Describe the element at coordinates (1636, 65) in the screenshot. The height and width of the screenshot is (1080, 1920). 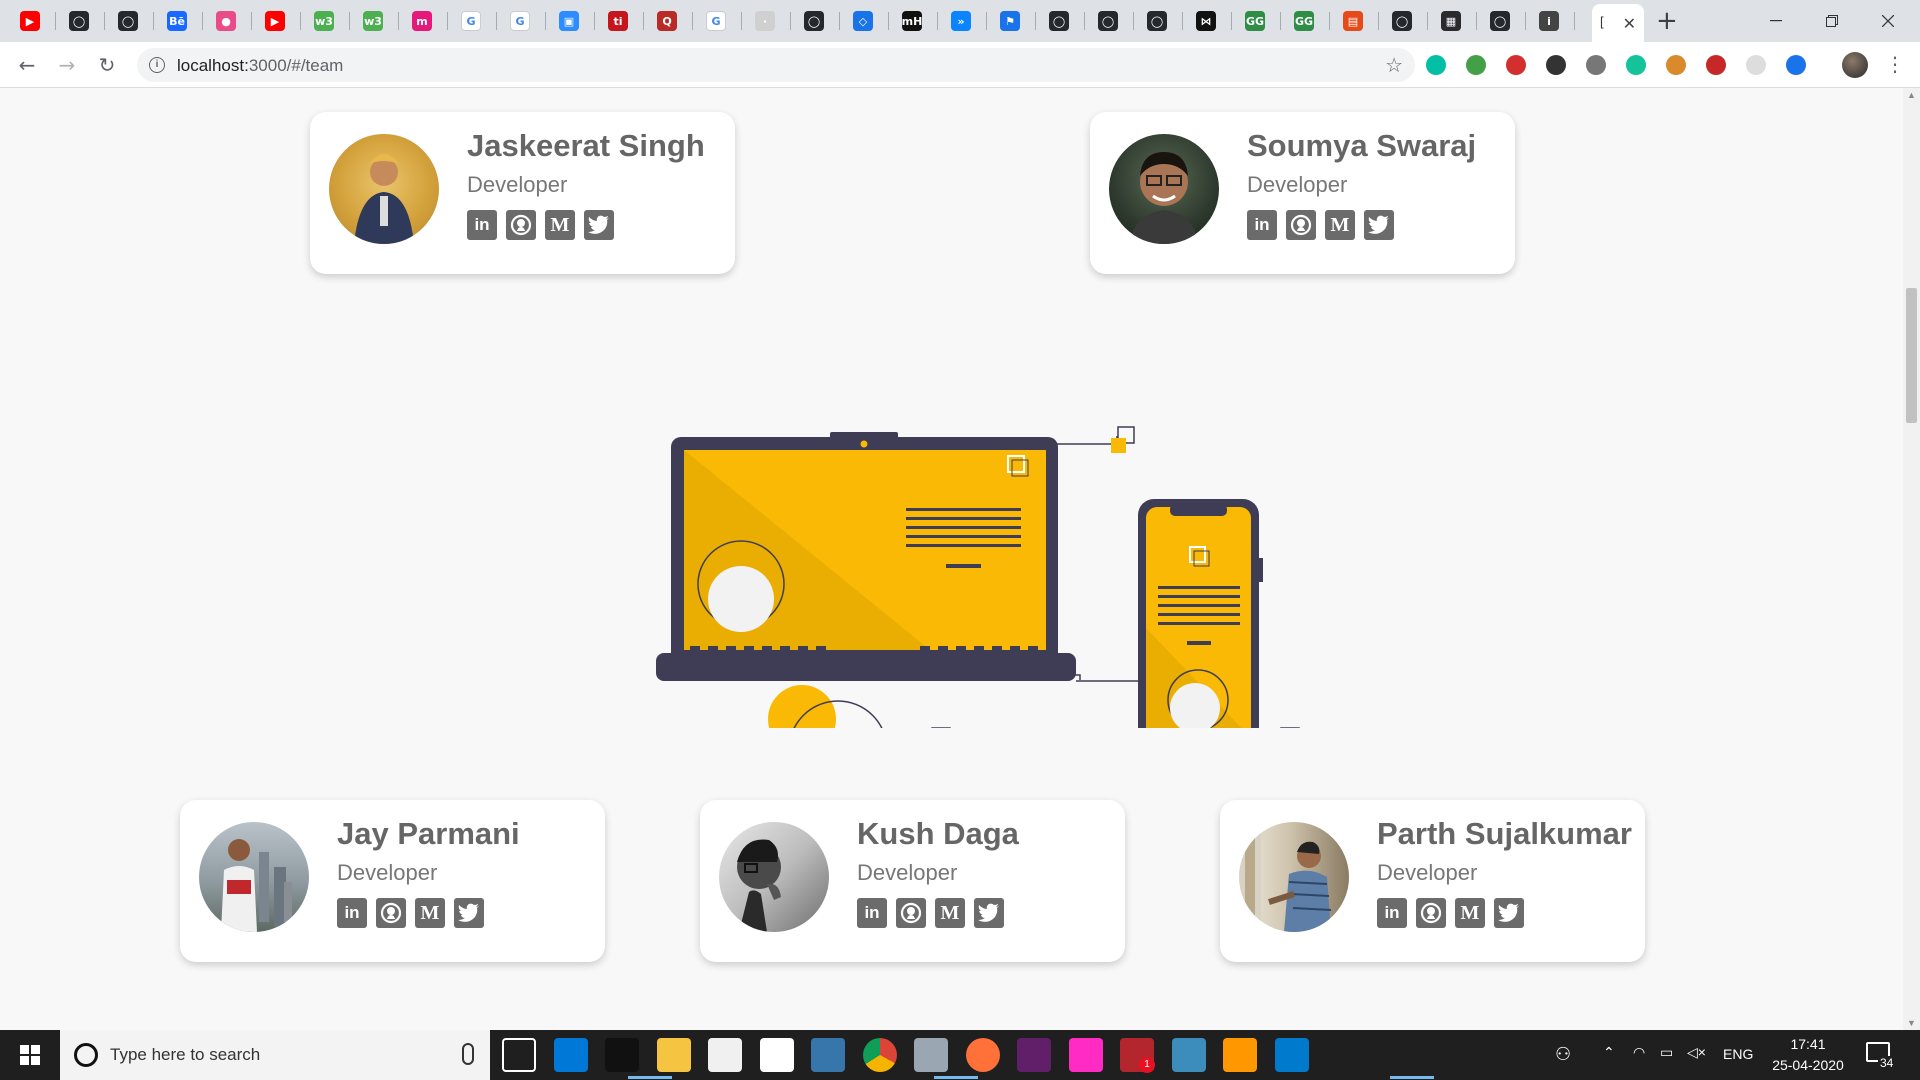
I see `grammarly-icon` at that location.